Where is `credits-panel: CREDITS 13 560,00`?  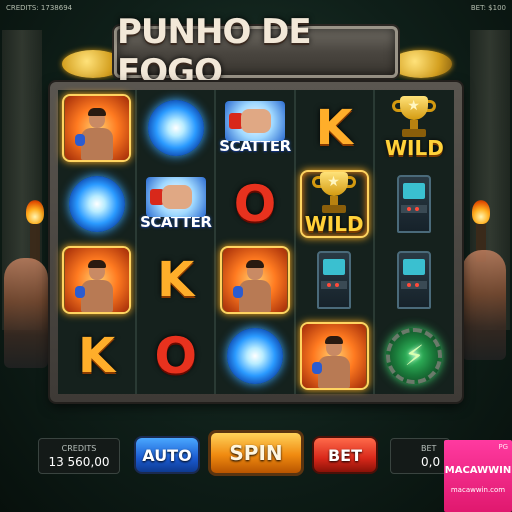 credits-panel: CREDITS 13 560,00 is located at coordinates (79, 456).